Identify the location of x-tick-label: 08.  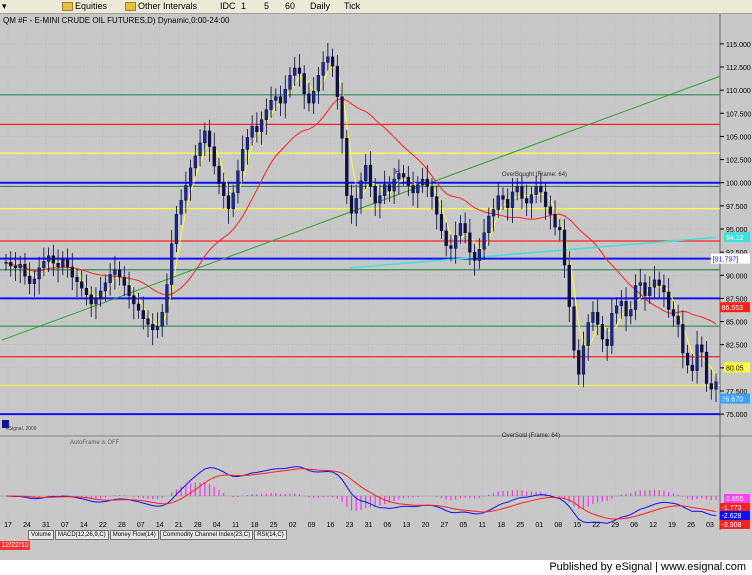
(558, 525).